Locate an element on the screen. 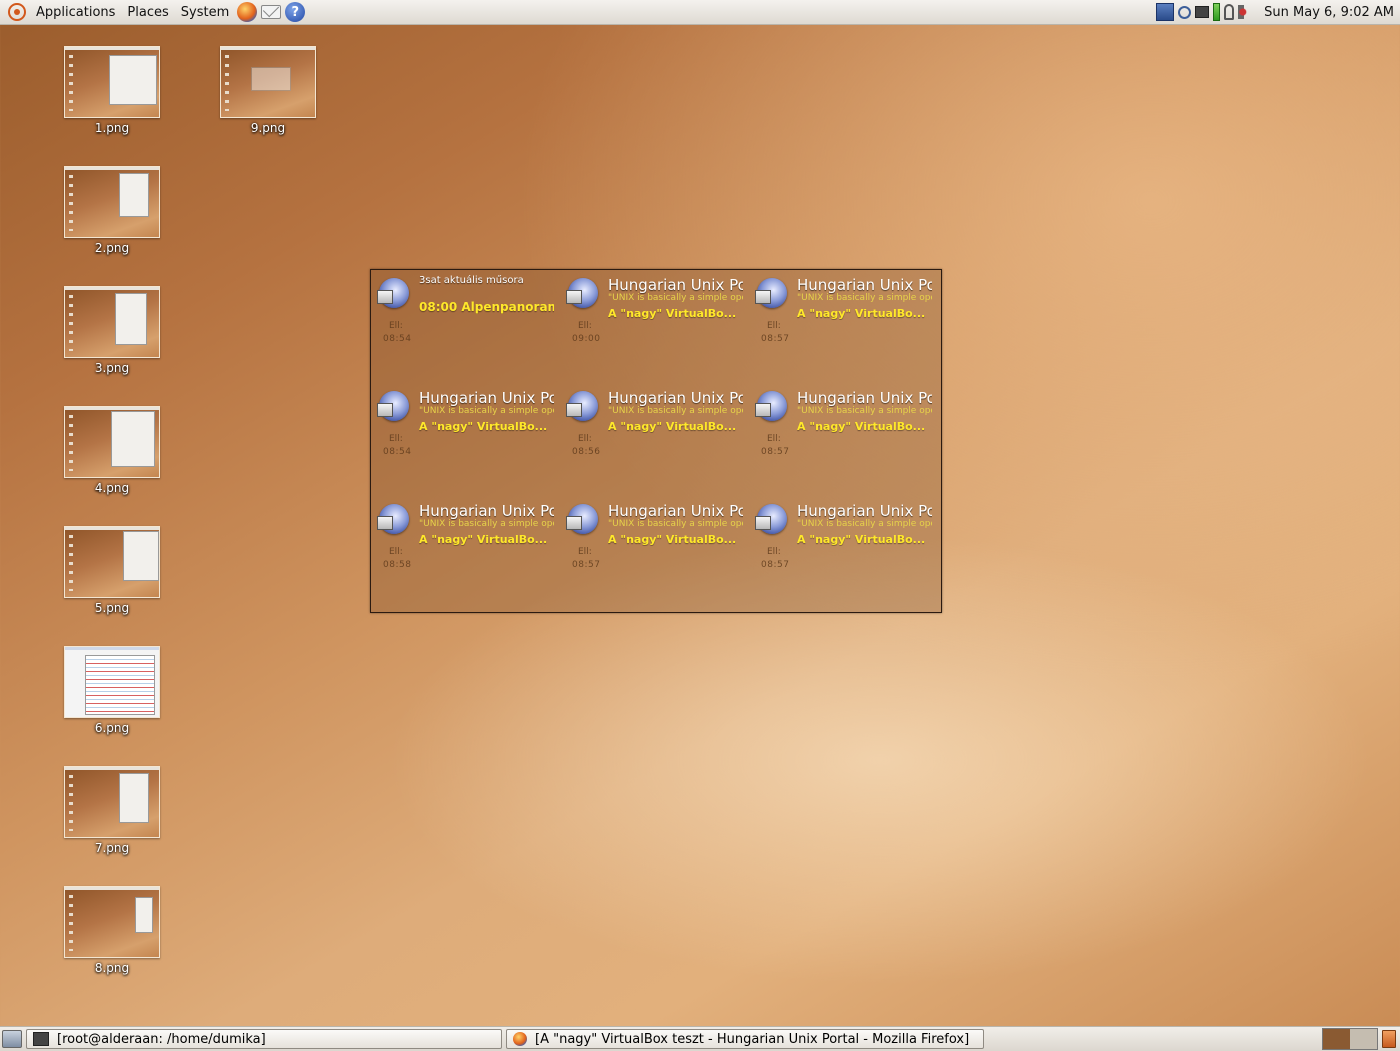 The height and width of the screenshot is (1051, 1400). mail-launcher-icon is located at coordinates (271, 12).